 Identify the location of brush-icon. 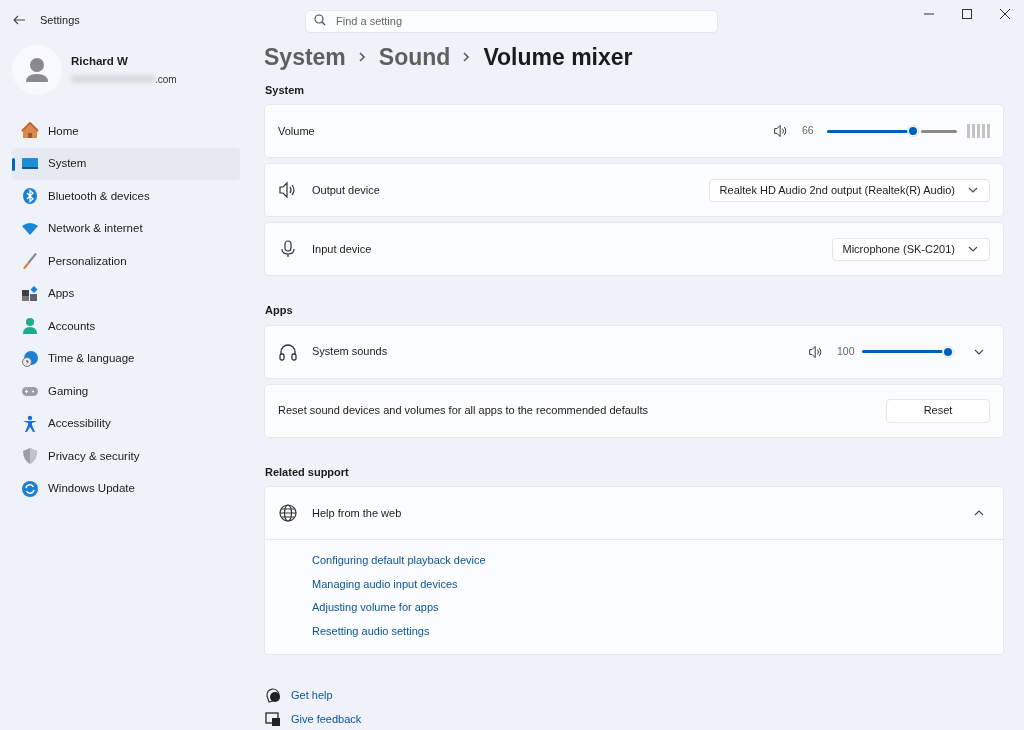
(30, 261).